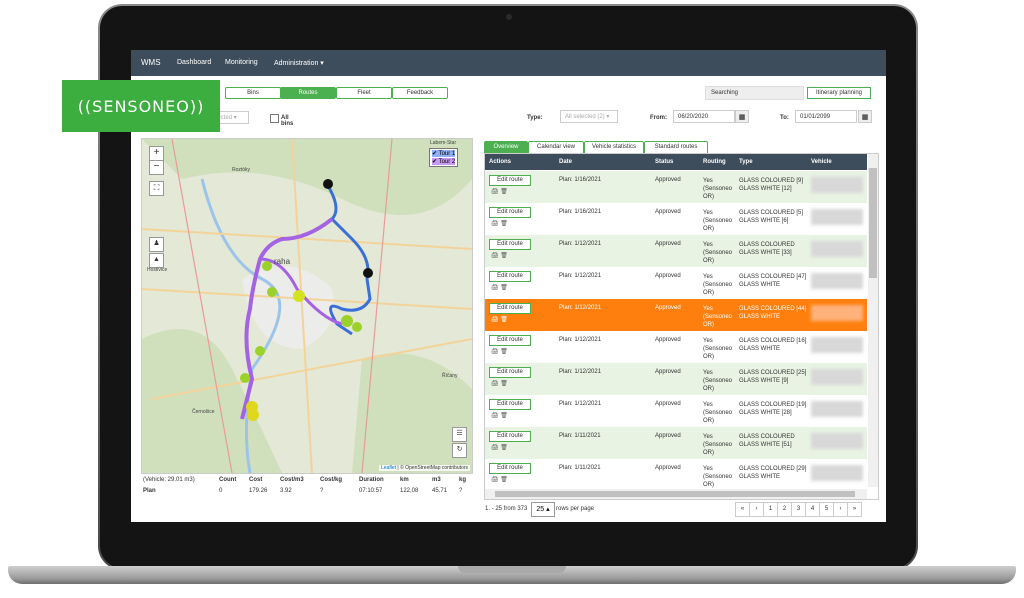 This screenshot has width=1024, height=598. What do you see at coordinates (258, 491) in the screenshot?
I see `summary-value: 179.26` at bounding box center [258, 491].